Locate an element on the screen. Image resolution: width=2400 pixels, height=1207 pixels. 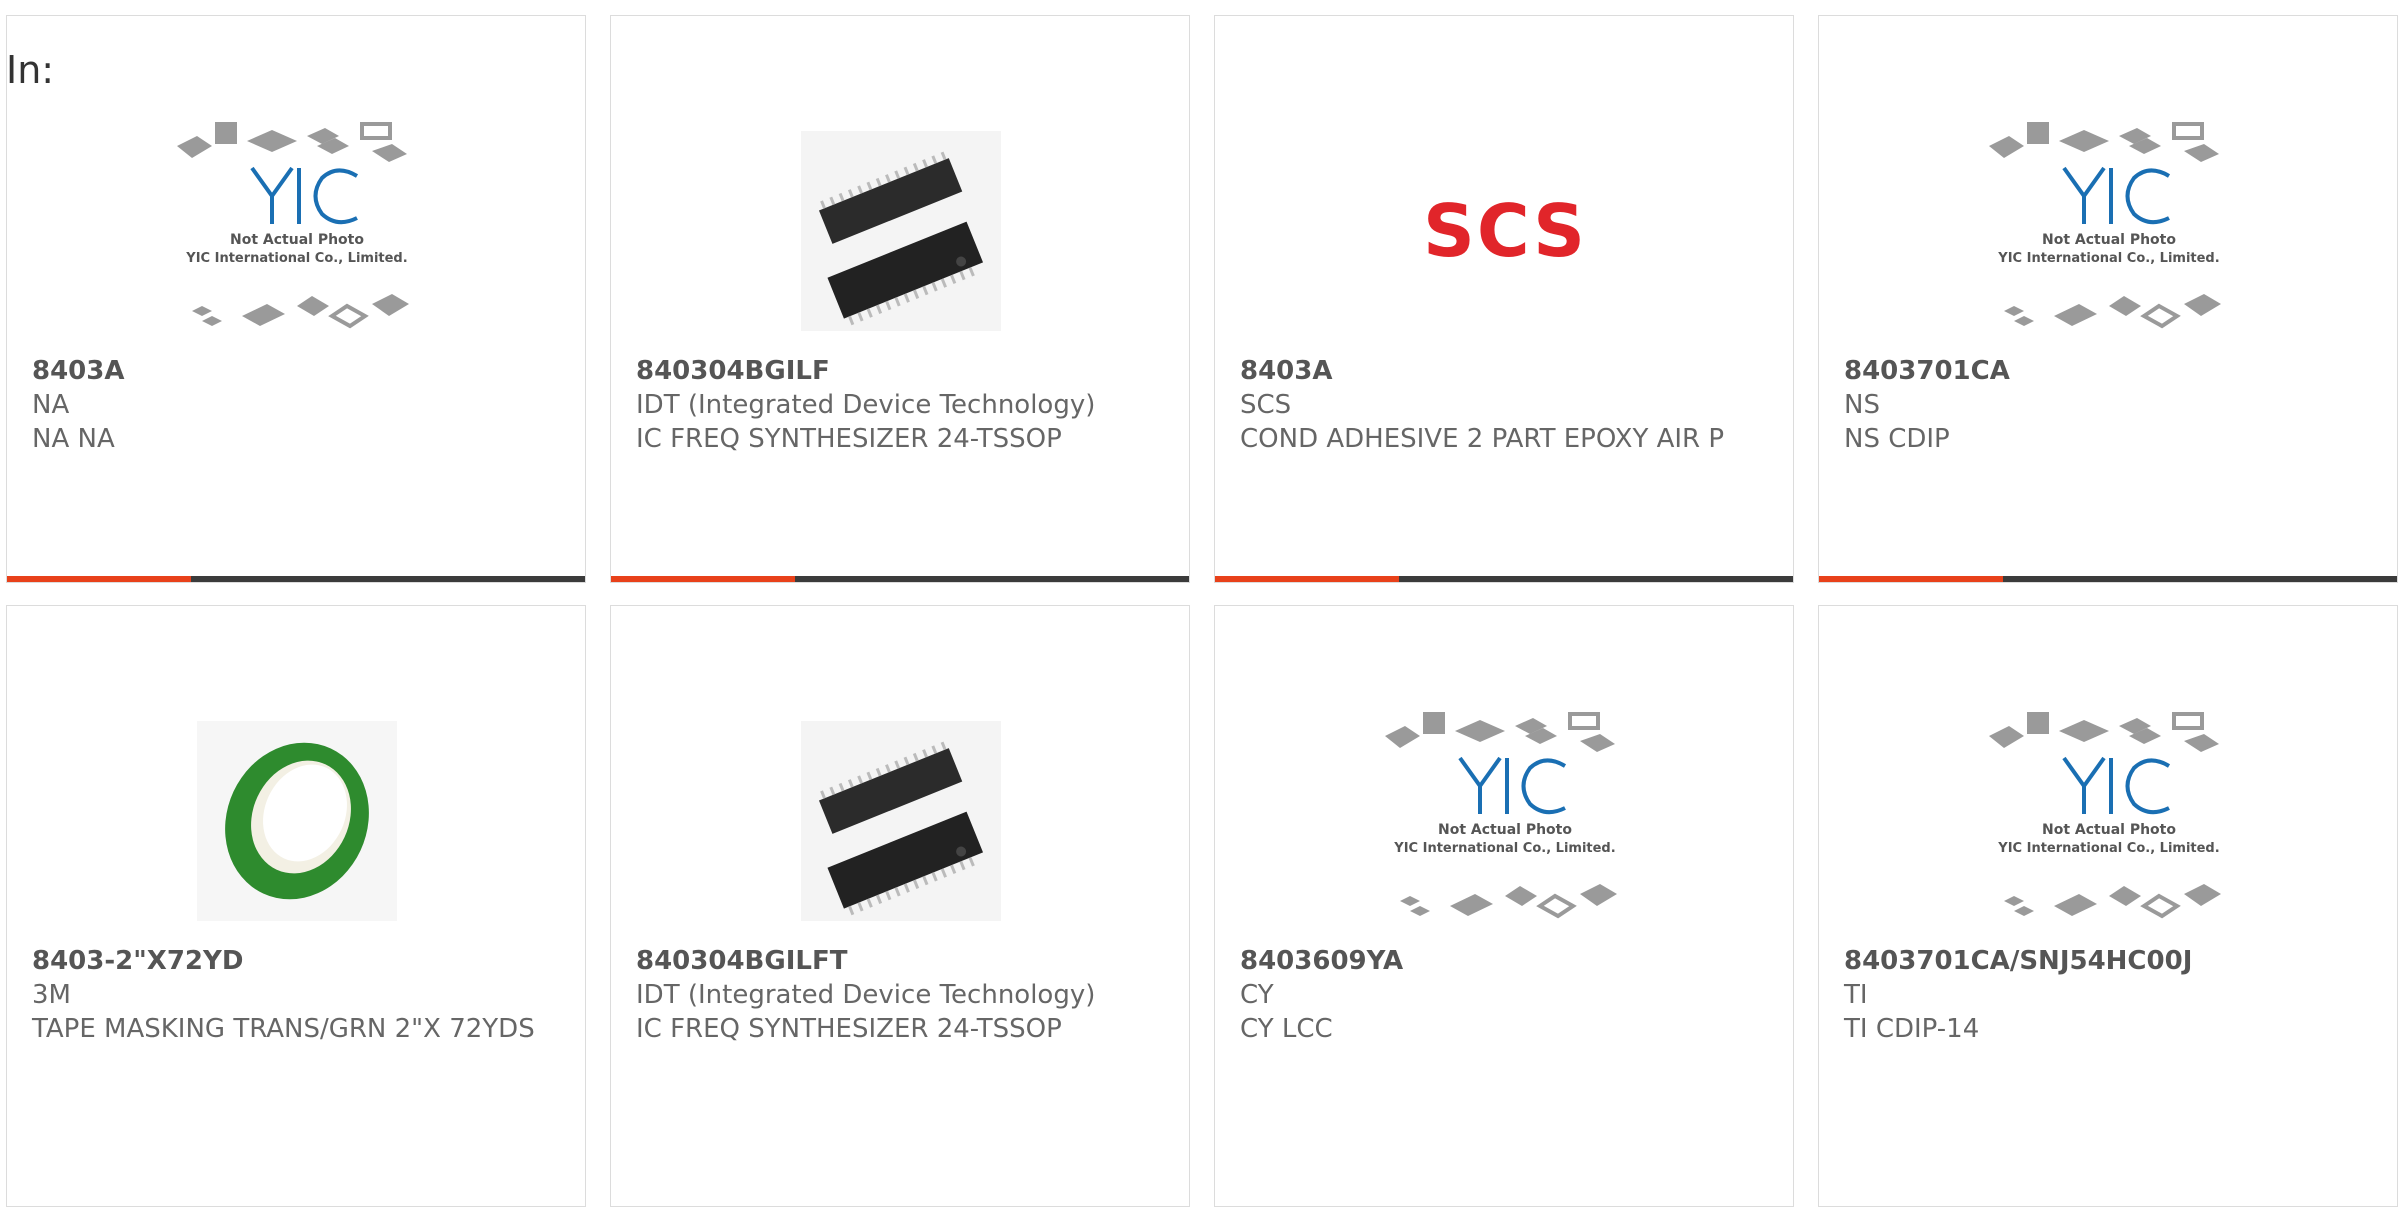
description: CY LCC is located at coordinates (1286, 1029).